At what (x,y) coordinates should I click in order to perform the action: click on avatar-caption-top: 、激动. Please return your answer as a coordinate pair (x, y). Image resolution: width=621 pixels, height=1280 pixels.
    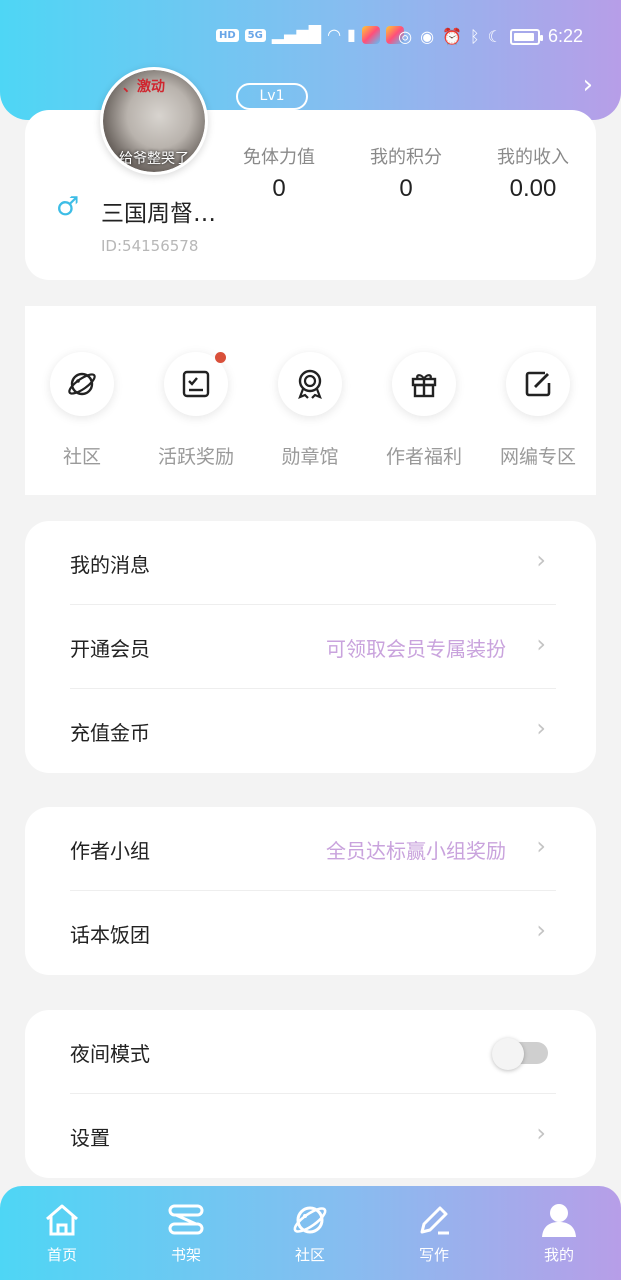
    Looking at the image, I should click on (144, 87).